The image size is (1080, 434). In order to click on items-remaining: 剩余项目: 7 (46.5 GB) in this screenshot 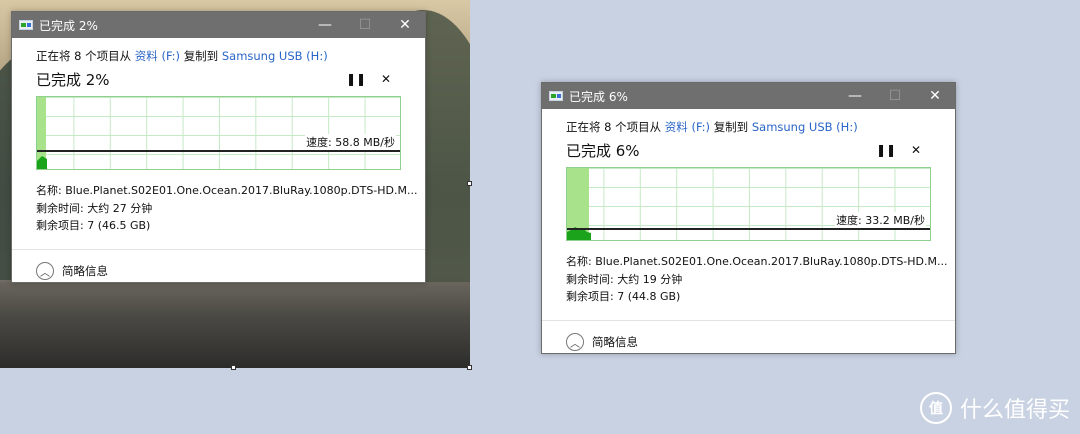, I will do `click(93, 225)`.